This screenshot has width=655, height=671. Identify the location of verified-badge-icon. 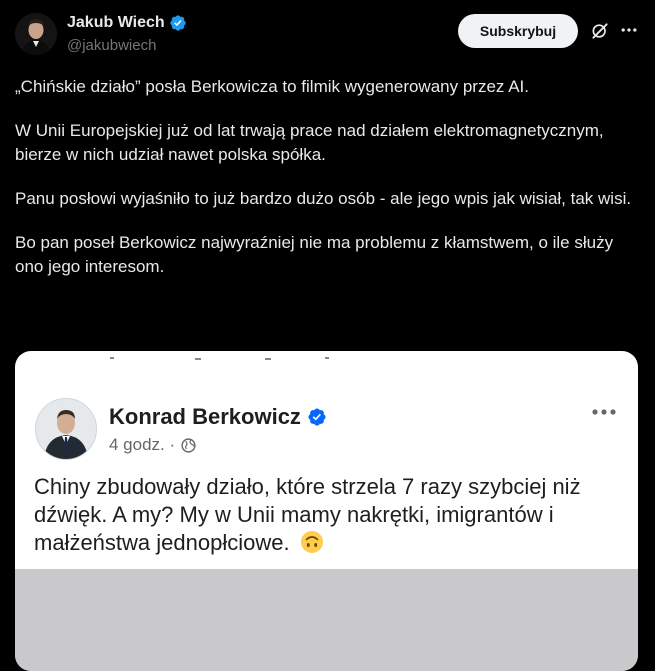
(177, 23).